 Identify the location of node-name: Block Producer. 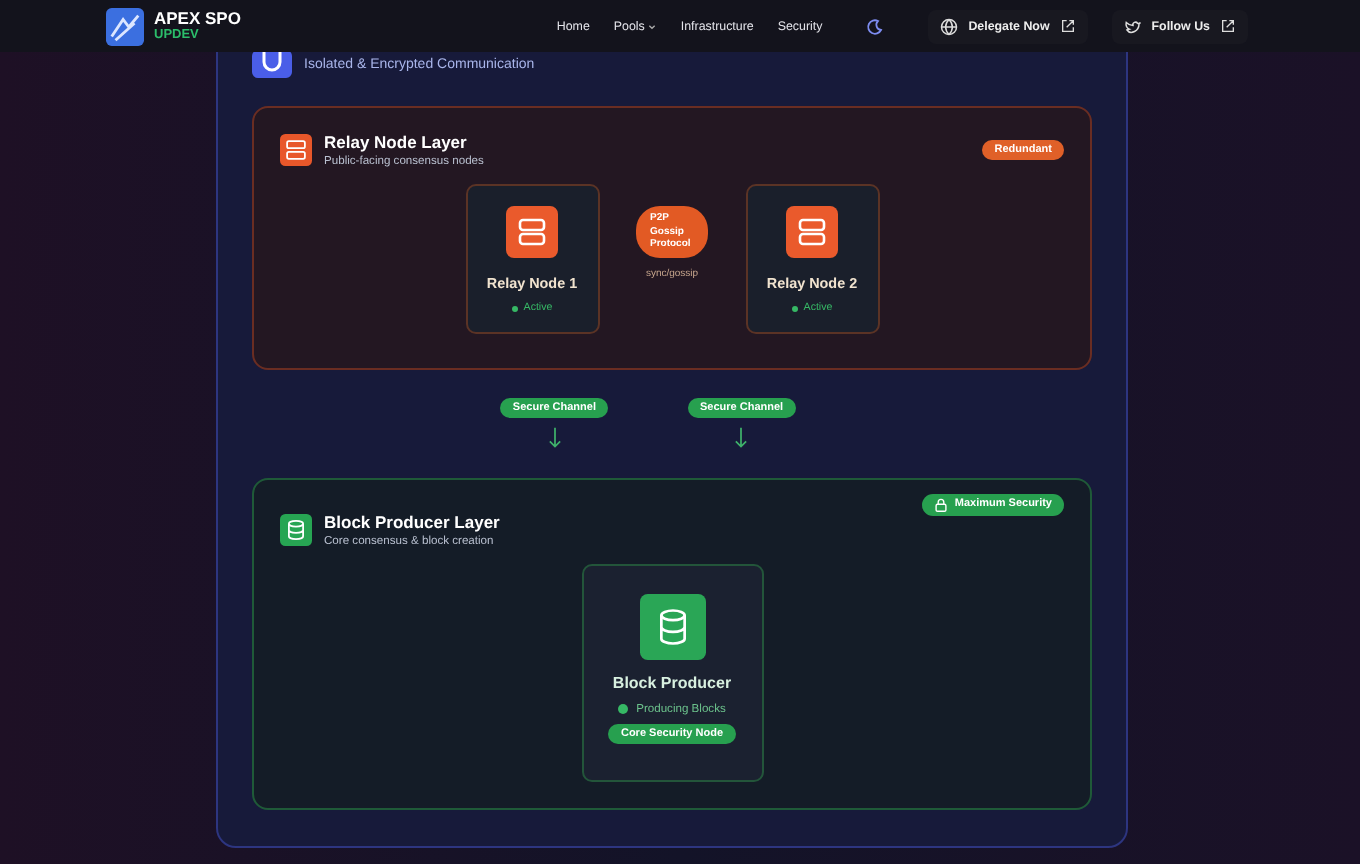
(672, 682).